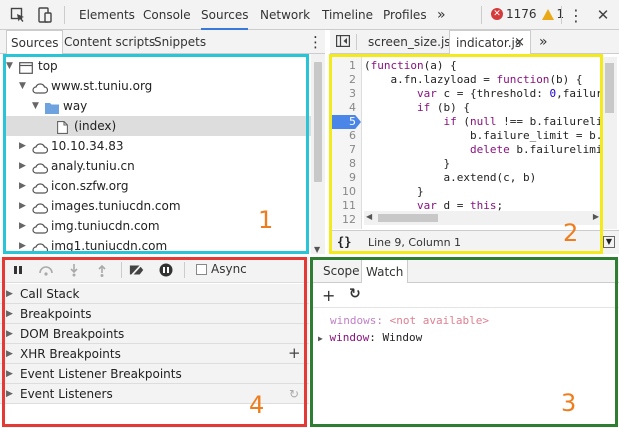 This screenshot has width=619, height=428. What do you see at coordinates (328, 295) in the screenshot?
I see `add-watch-icon: +` at bounding box center [328, 295].